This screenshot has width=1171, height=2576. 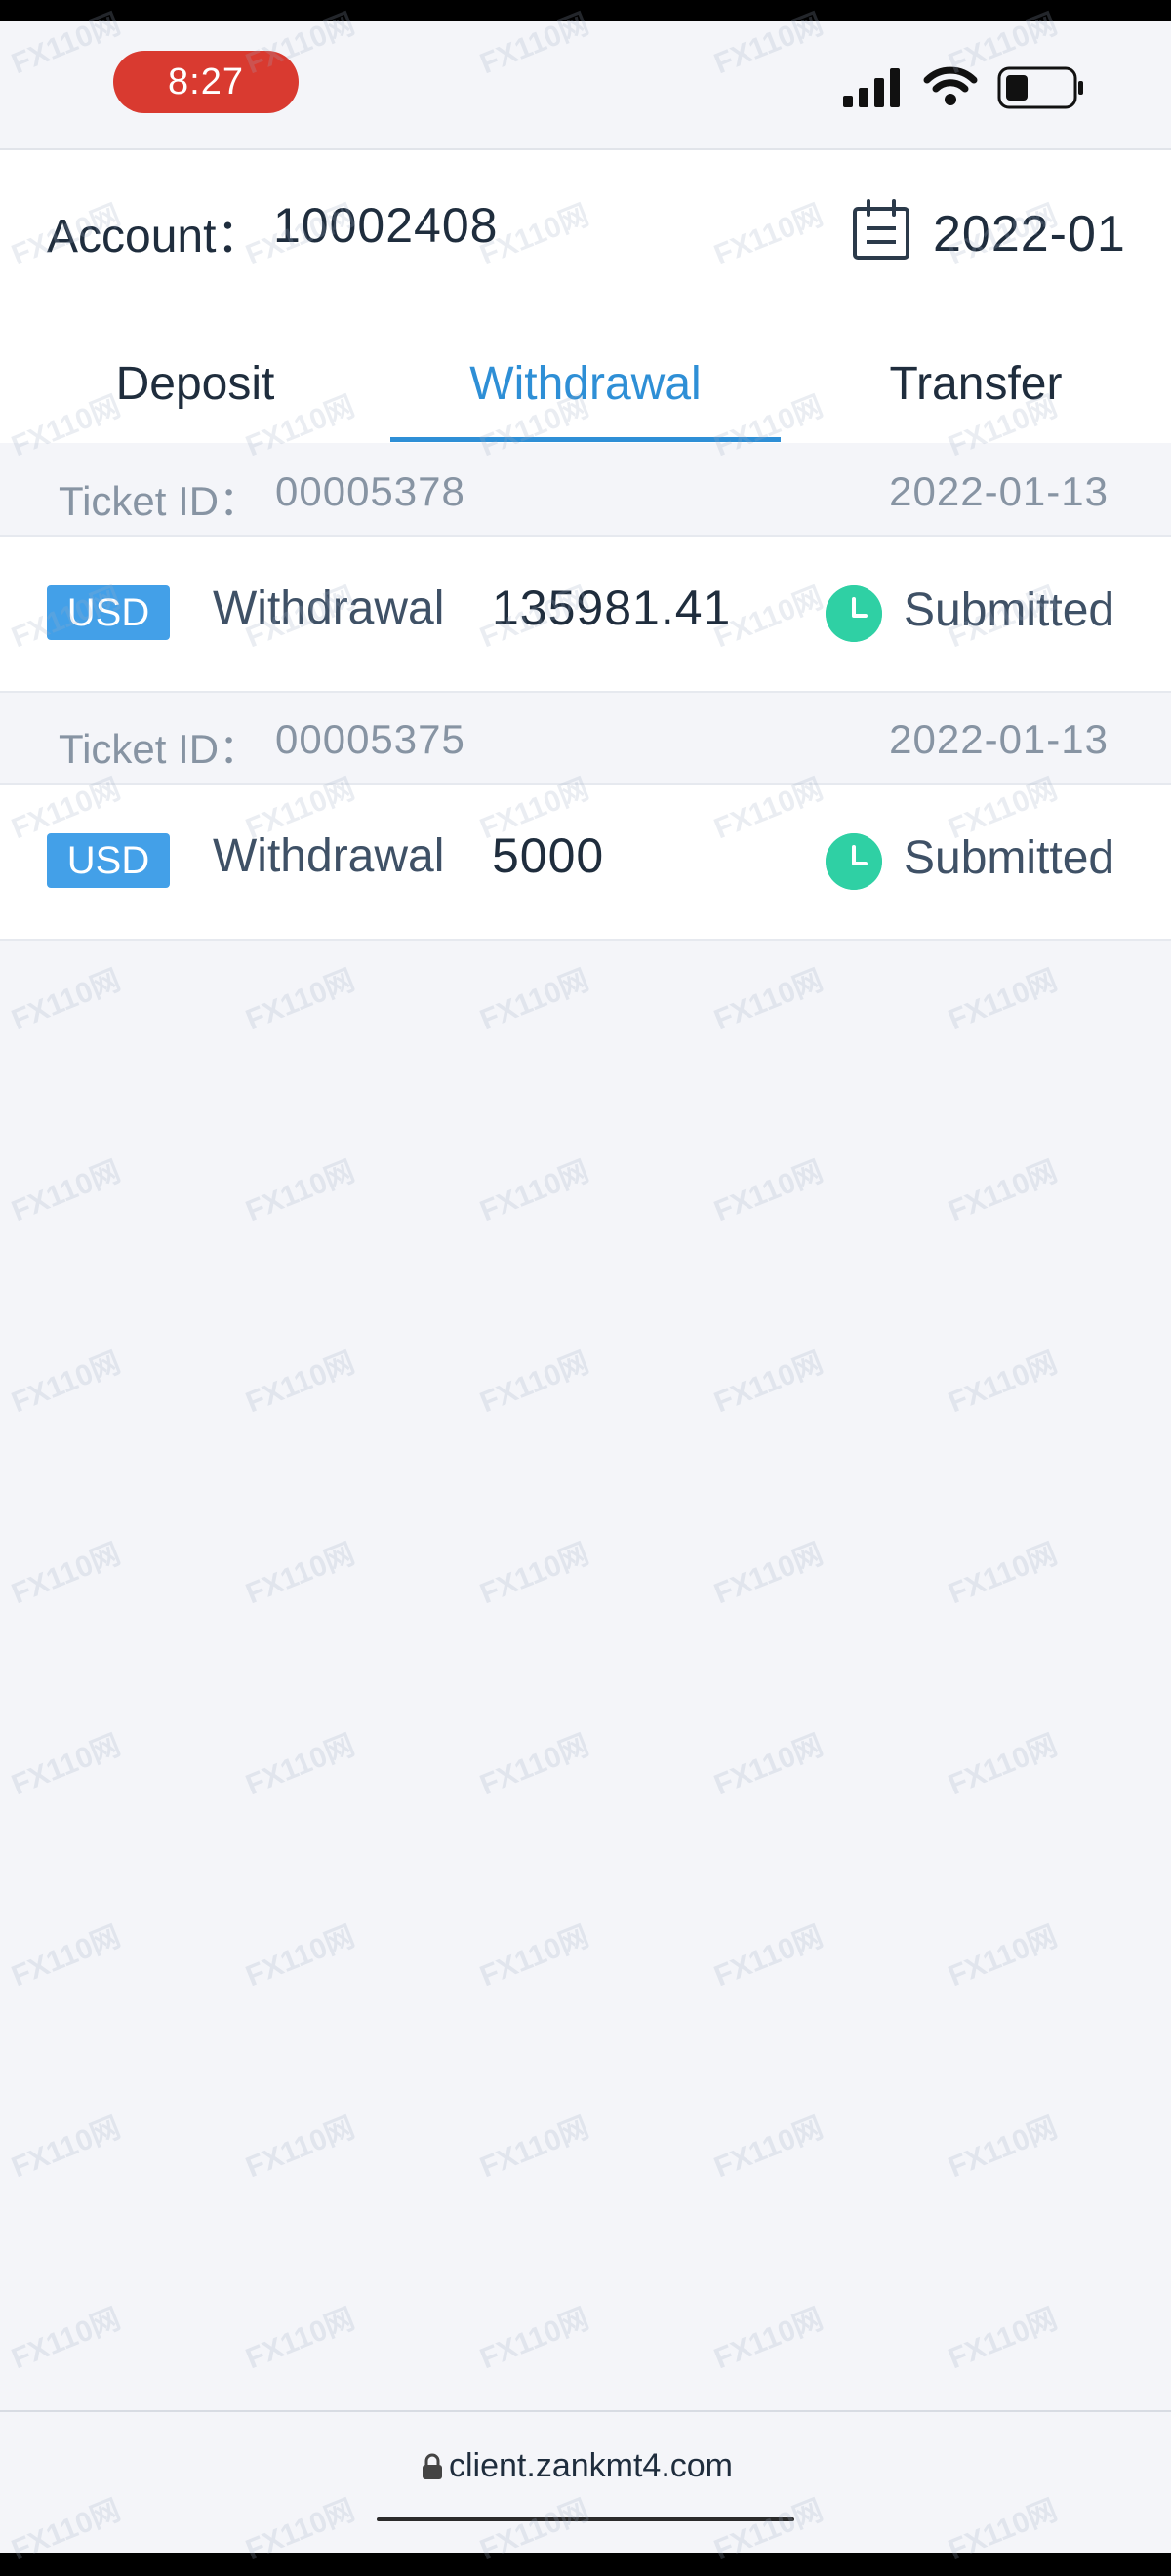 What do you see at coordinates (206, 82) in the screenshot?
I see `status-time: 8:27` at bounding box center [206, 82].